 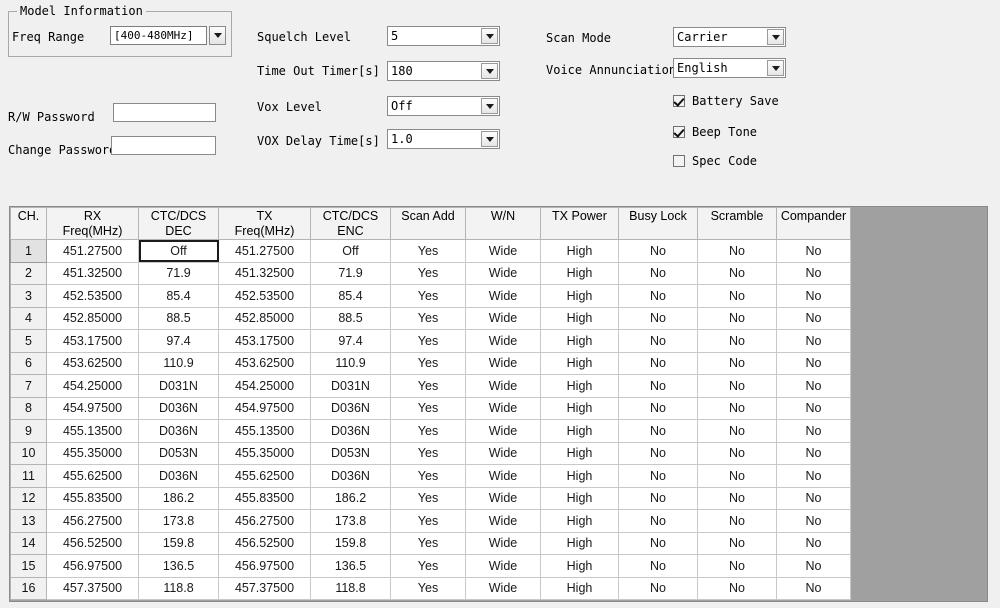 What do you see at coordinates (443, 106) in the screenshot?
I see `vox-level-dropdown: Off` at bounding box center [443, 106].